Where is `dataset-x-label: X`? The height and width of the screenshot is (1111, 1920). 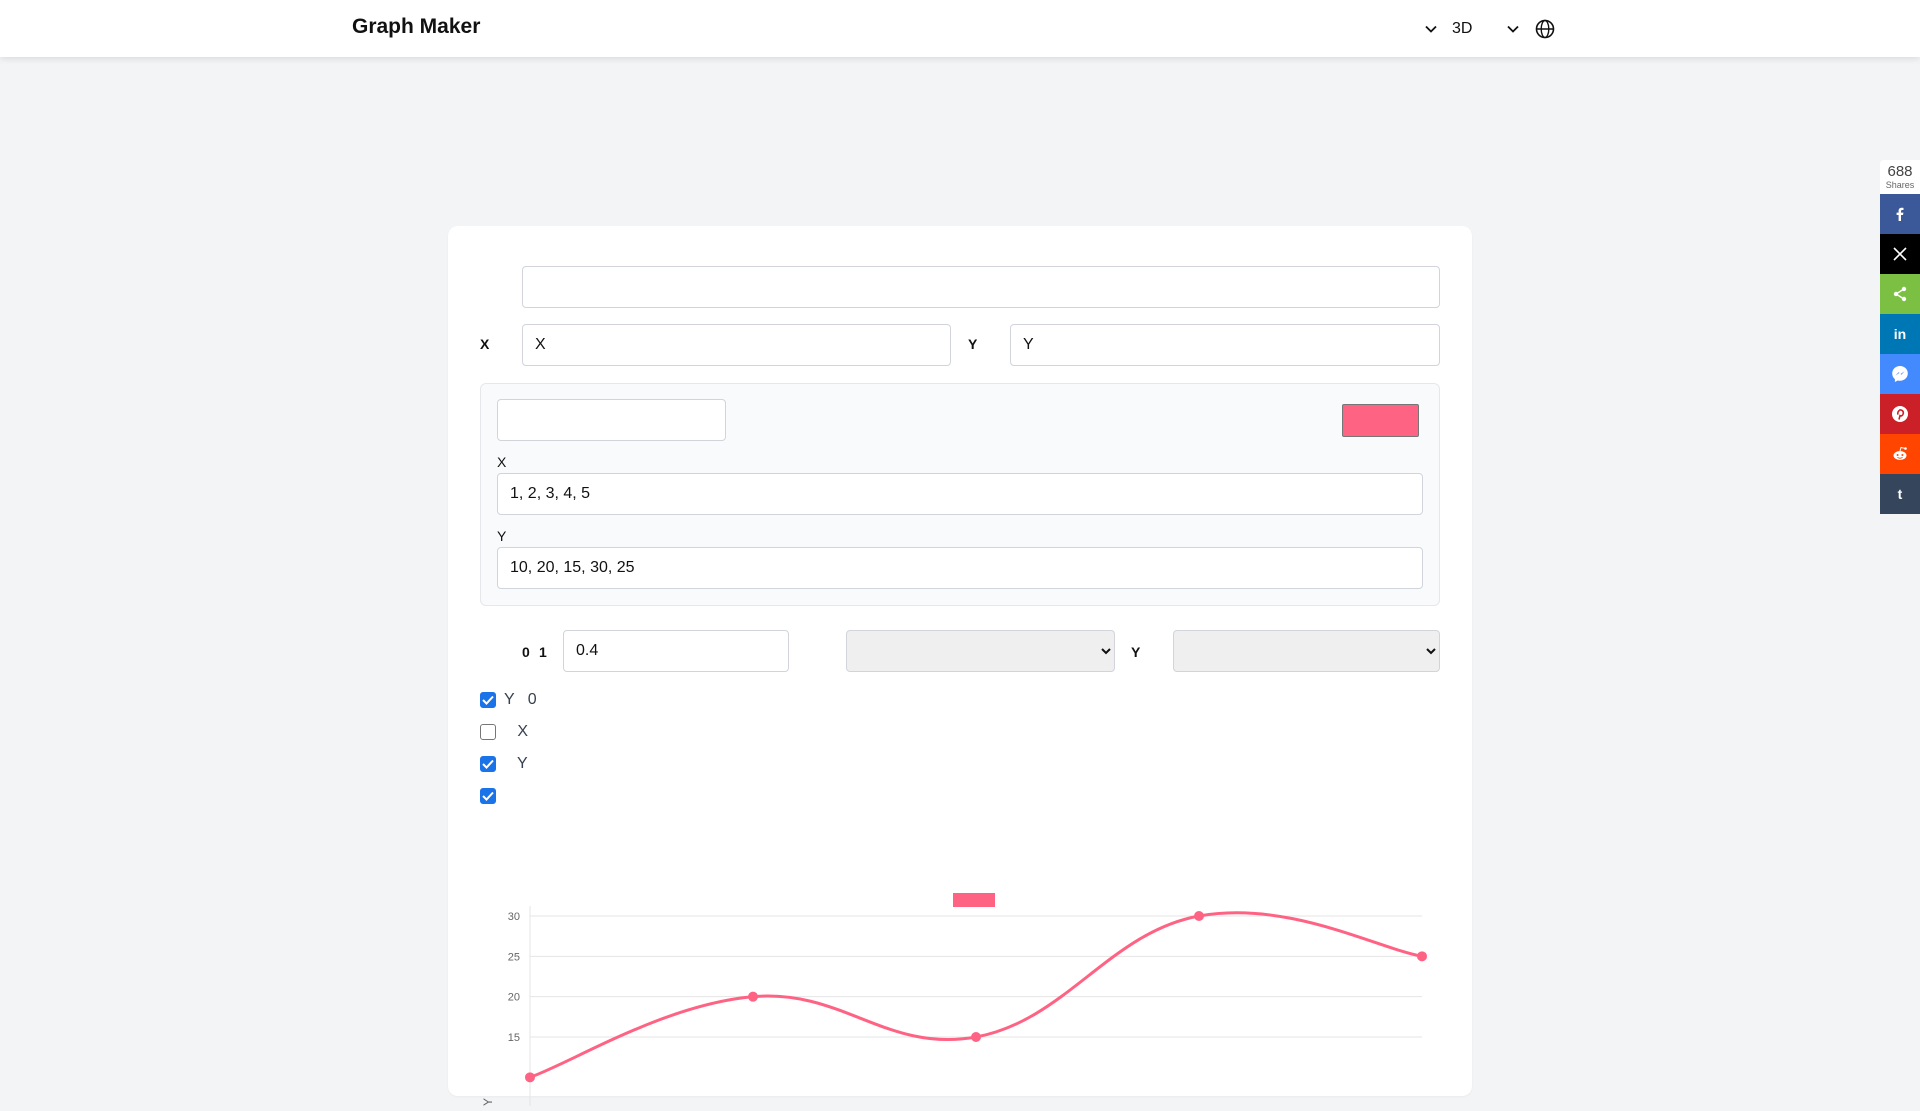 dataset-x-label: X is located at coordinates (502, 462).